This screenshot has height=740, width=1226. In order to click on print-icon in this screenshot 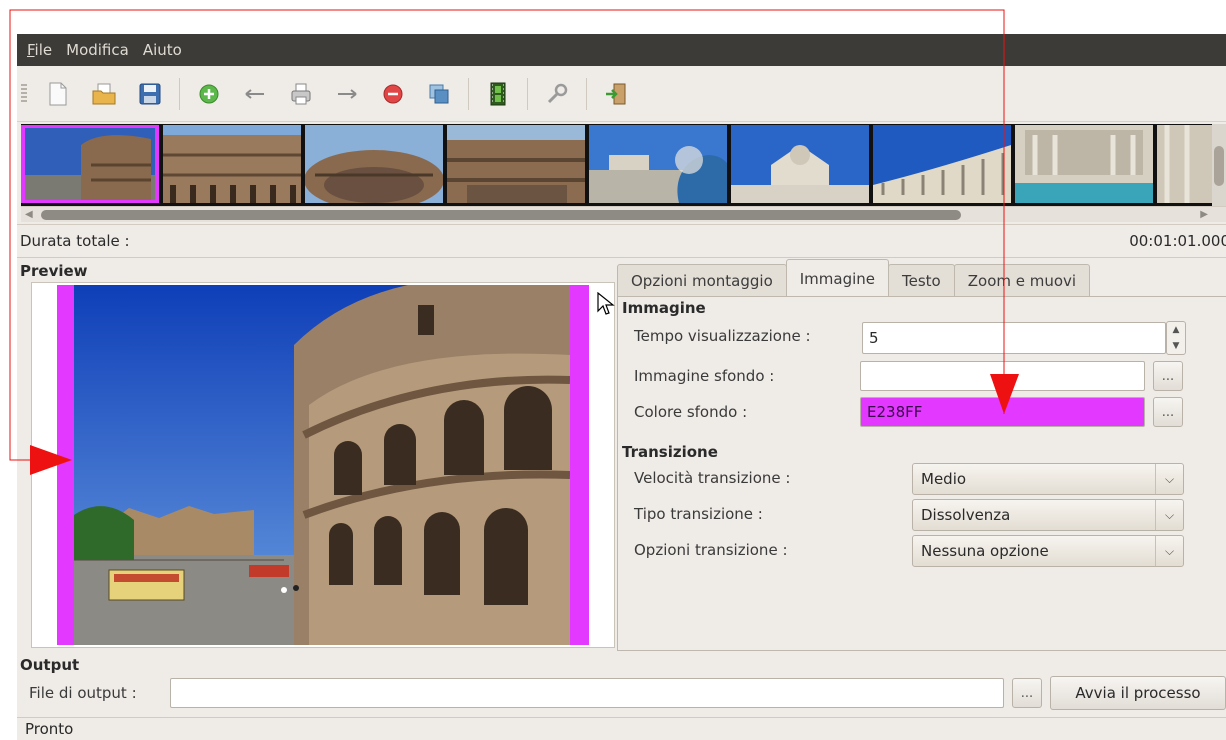, I will do `click(301, 94)`.